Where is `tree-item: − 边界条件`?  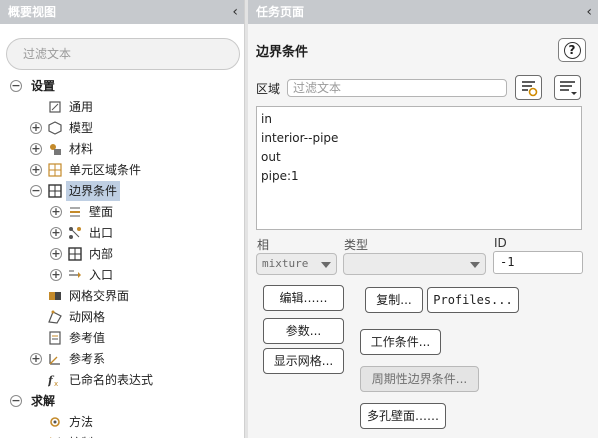 tree-item: − 边界条件 is located at coordinates (75, 191).